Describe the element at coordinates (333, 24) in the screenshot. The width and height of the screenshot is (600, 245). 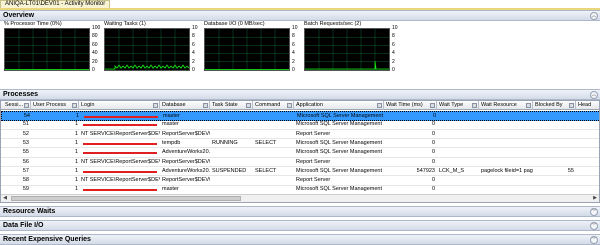
I see `graph-title: Batch Requests/sec (2)` at that location.